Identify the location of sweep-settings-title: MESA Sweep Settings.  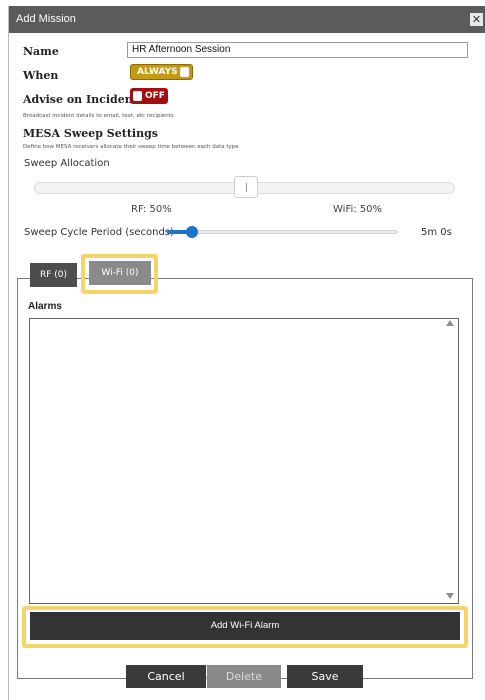
(90, 133).